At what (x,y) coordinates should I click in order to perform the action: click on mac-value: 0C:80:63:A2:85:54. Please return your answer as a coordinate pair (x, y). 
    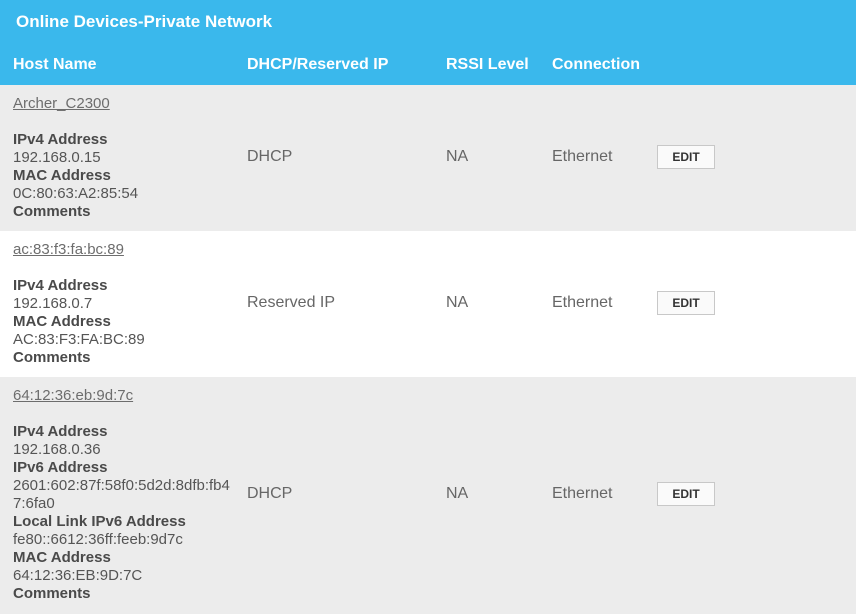
    Looking at the image, I should click on (76, 193).